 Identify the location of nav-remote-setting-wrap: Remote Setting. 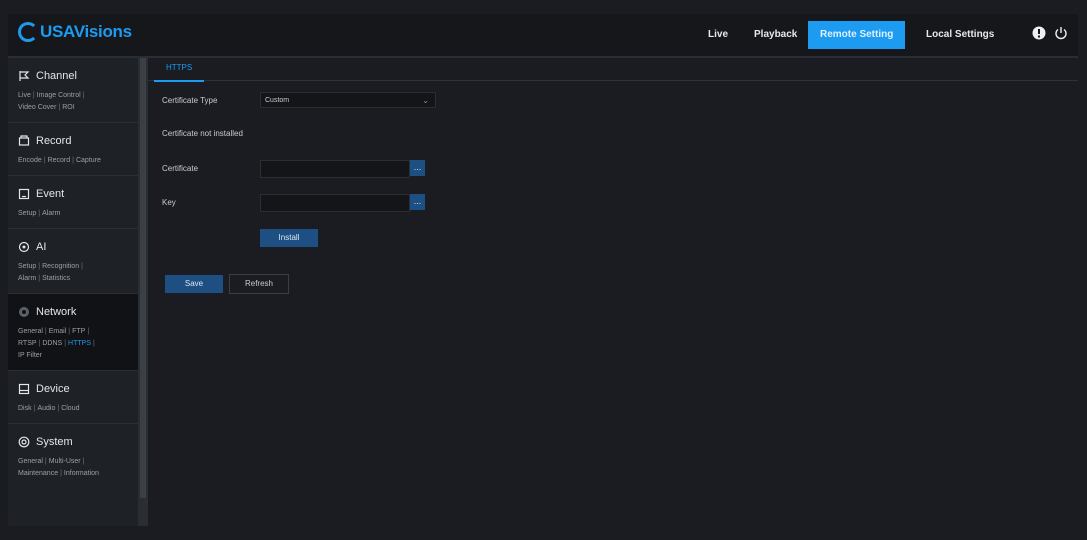
(857, 35).